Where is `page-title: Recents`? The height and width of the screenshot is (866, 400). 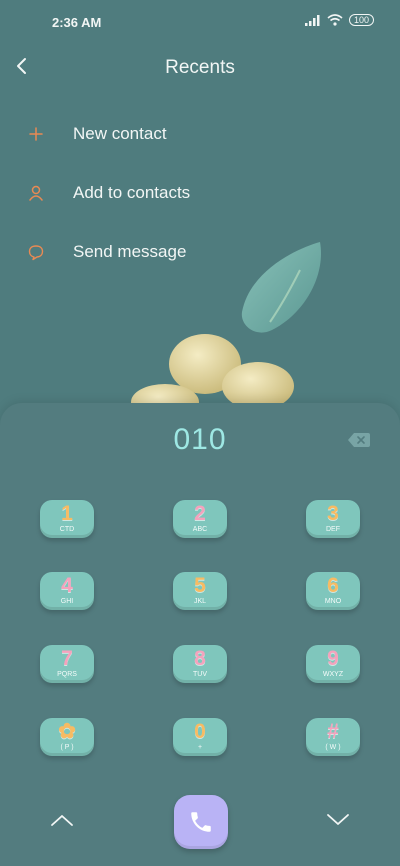
page-title: Recents is located at coordinates (200, 67).